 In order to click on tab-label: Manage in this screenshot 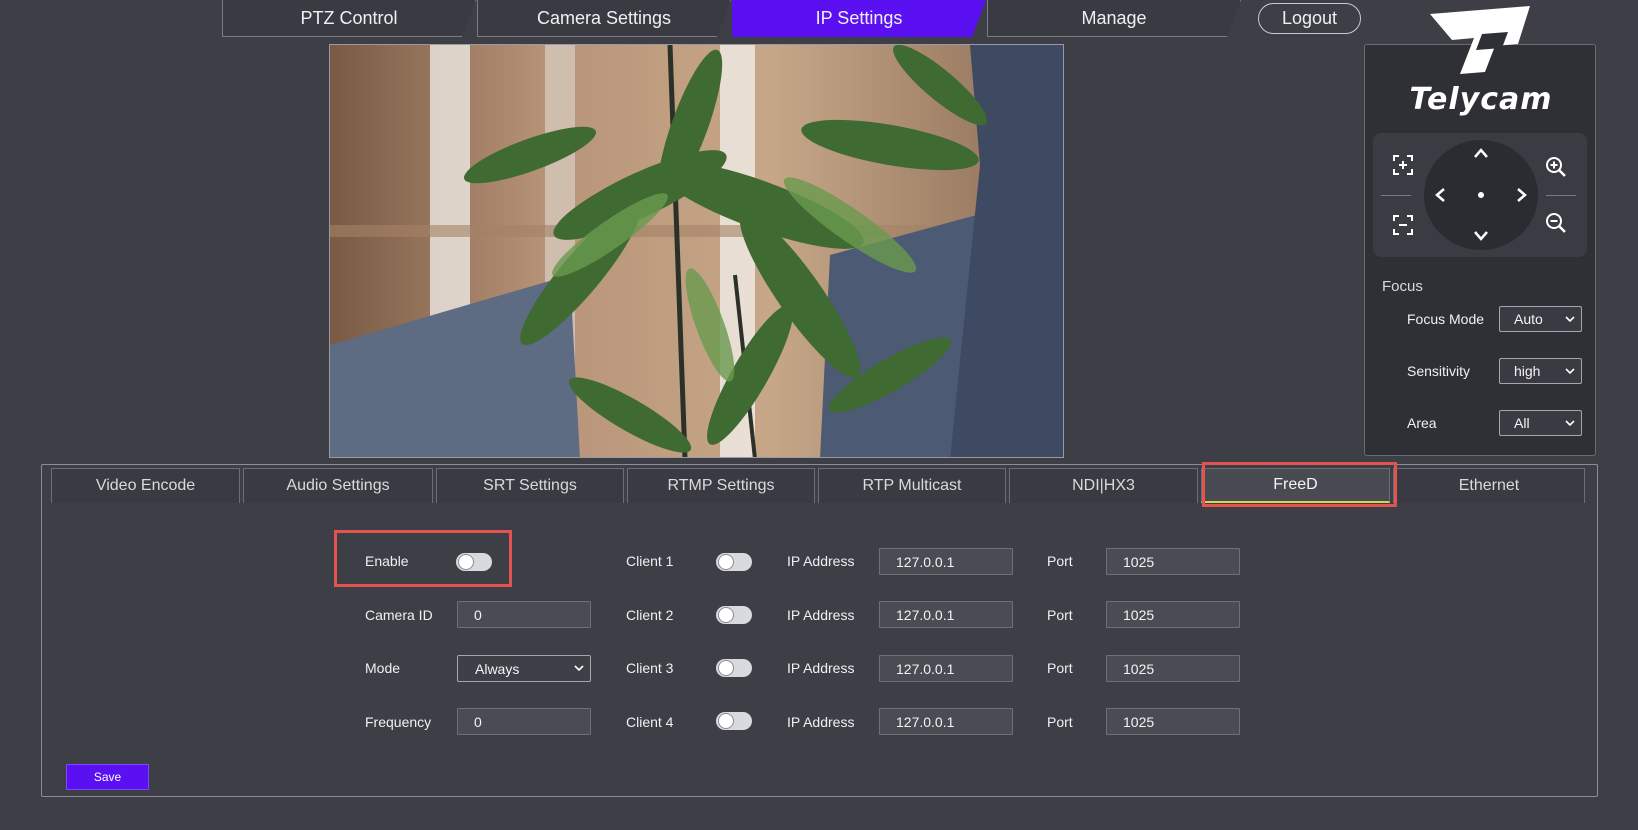, I will do `click(1114, 17)`.